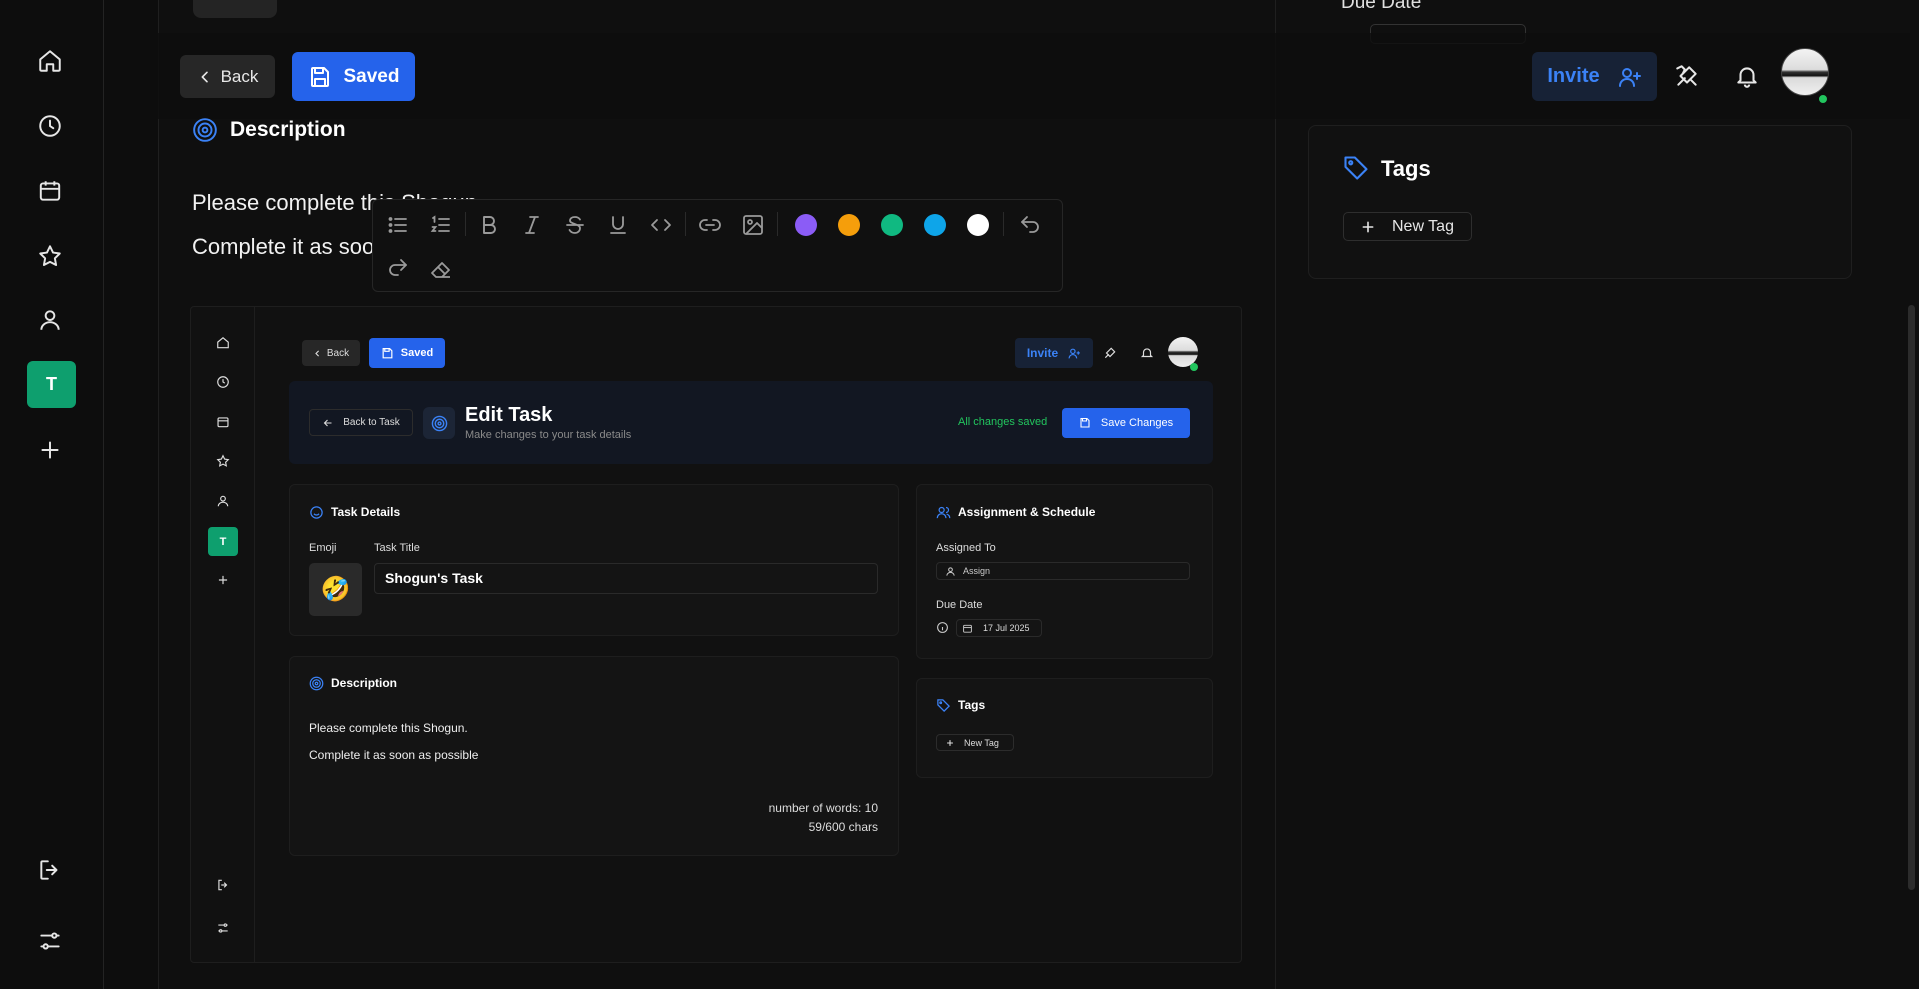  I want to click on description-line-1: Please complete this Shogun., so click(282, 202).